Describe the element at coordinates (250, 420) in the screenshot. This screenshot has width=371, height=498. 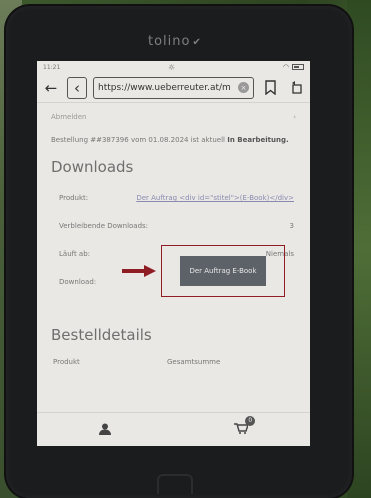
I see `cart-badge: 0` at that location.